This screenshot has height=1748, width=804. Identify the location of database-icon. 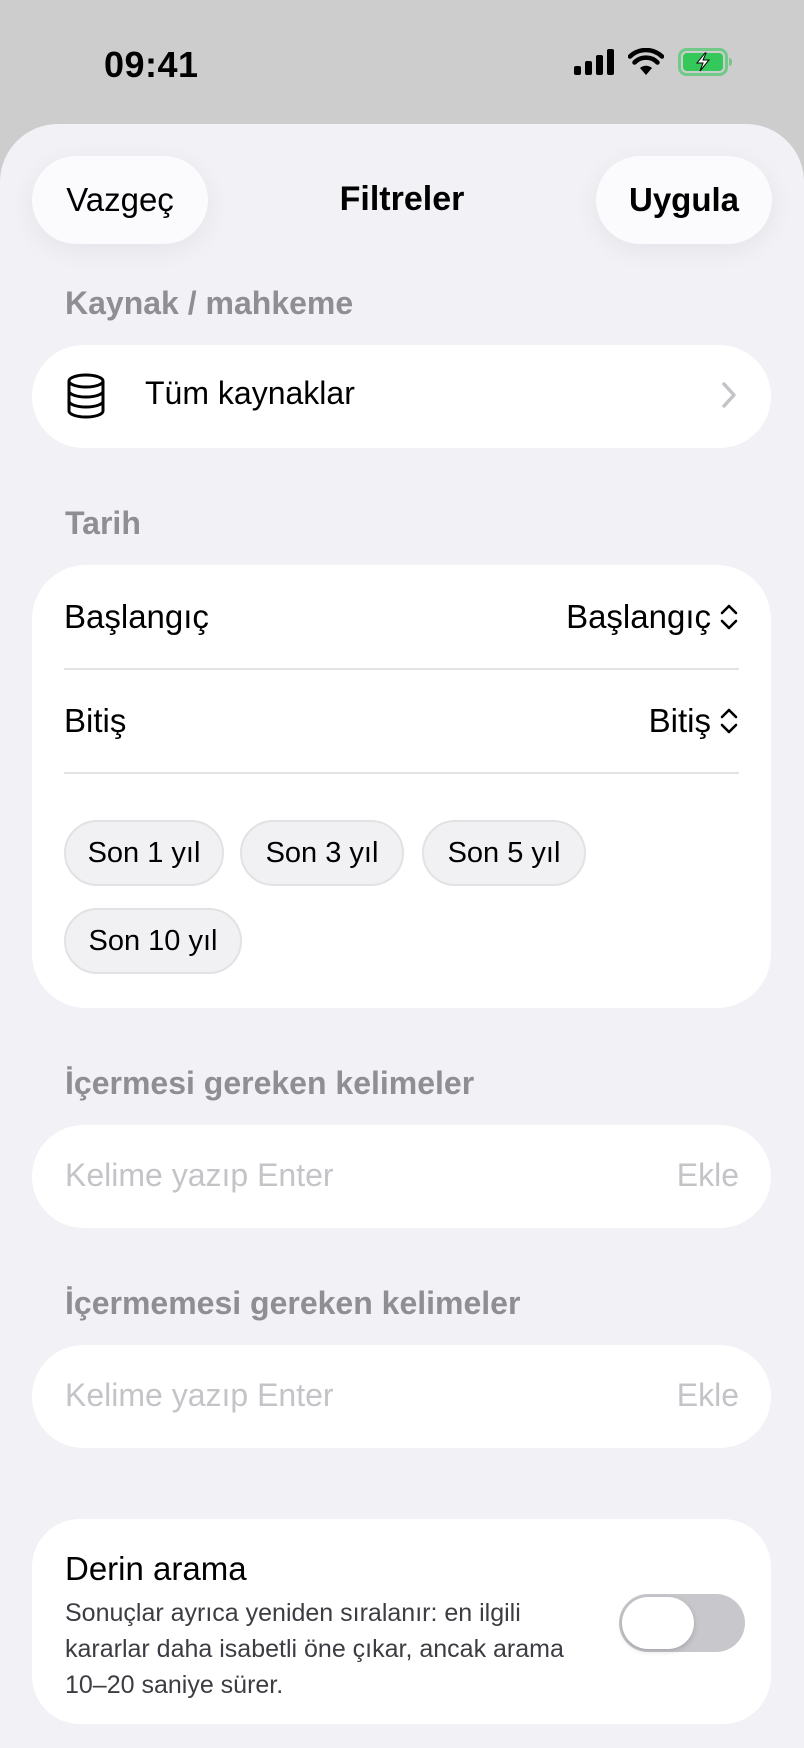
(86, 396).